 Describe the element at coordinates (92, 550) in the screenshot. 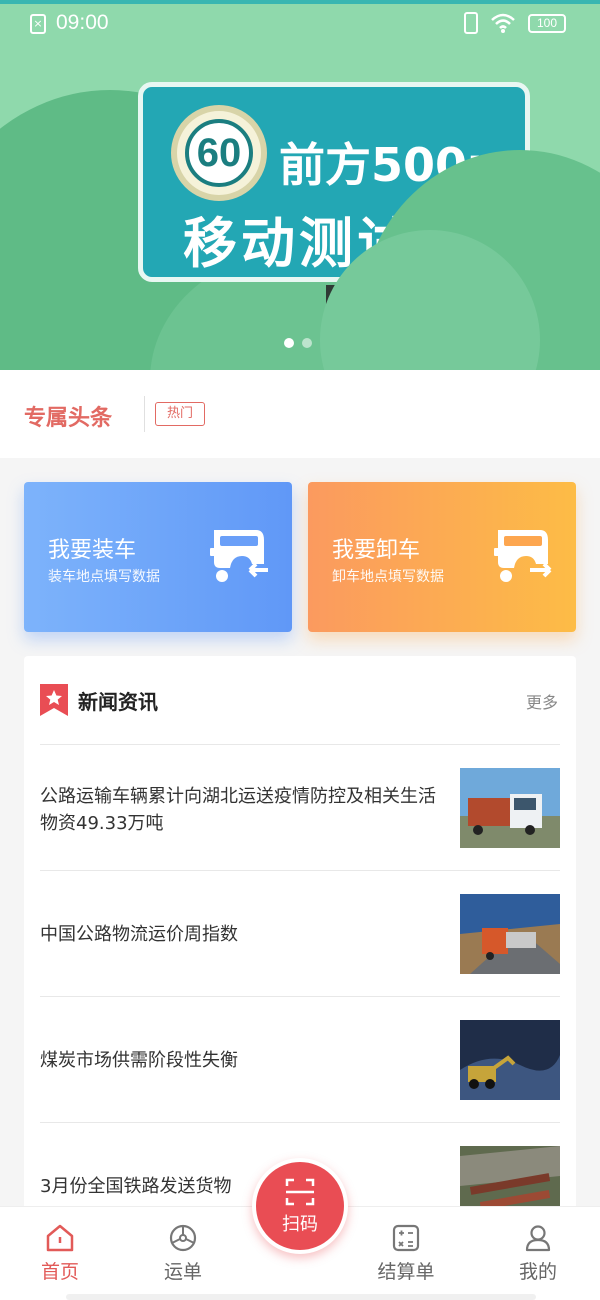

I see `load-card-title: 我要装车` at that location.